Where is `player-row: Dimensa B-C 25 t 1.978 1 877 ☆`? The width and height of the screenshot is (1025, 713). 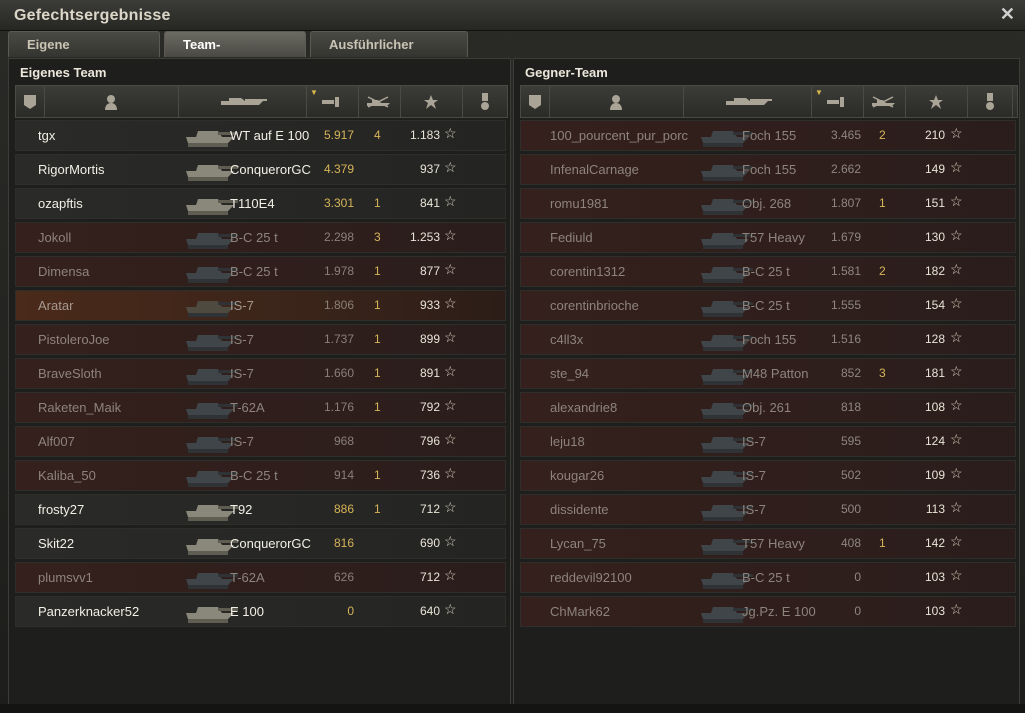
player-row: Dimensa B-C 25 t 1.978 1 877 ☆ is located at coordinates (260, 271).